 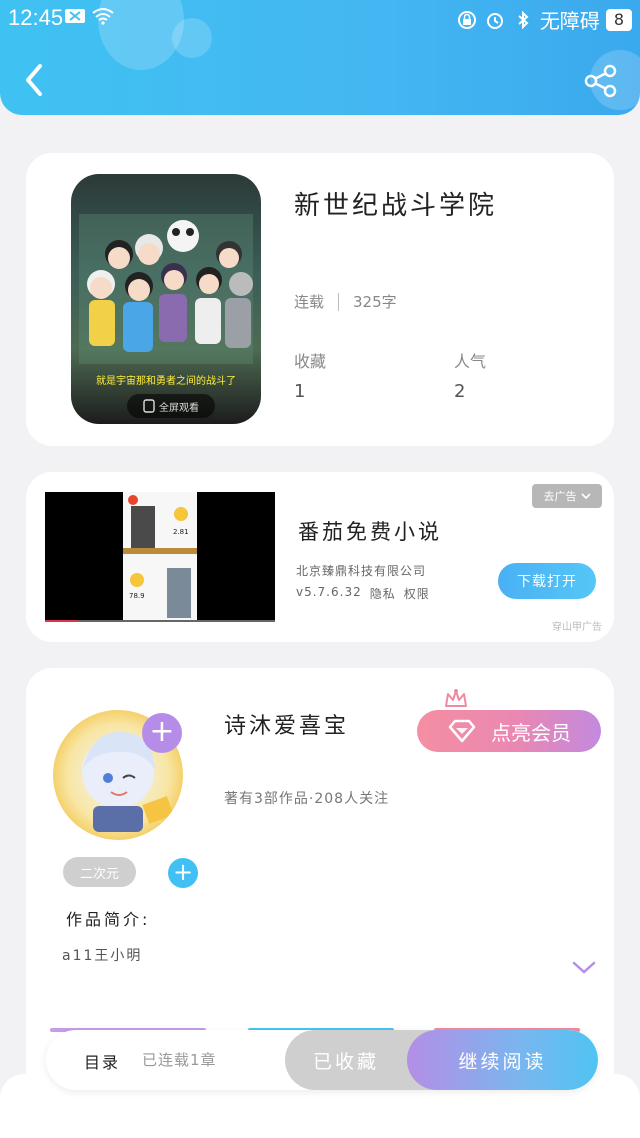 I want to click on continue-reading-button: 继续阅读, so click(x=502, y=1060).